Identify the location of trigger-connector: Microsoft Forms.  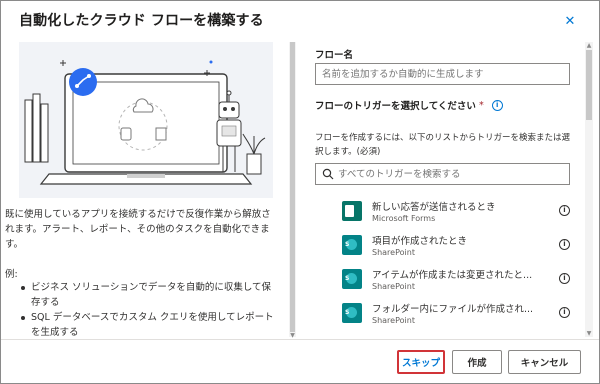
(404, 218).